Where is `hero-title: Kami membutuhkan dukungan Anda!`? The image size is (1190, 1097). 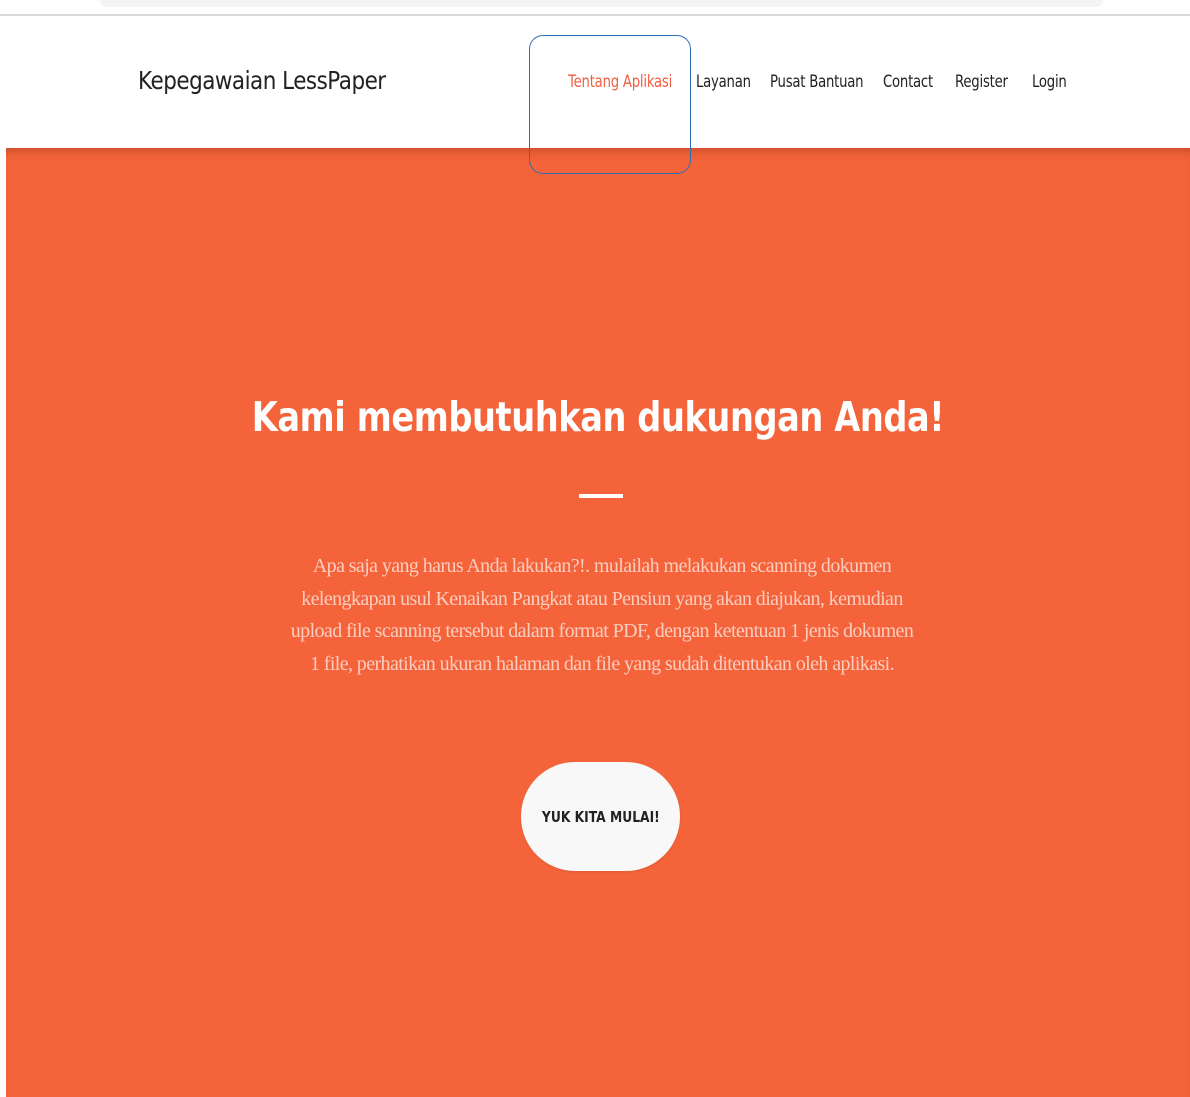
hero-title: Kami membutuhkan dukungan Anda! is located at coordinates (598, 417).